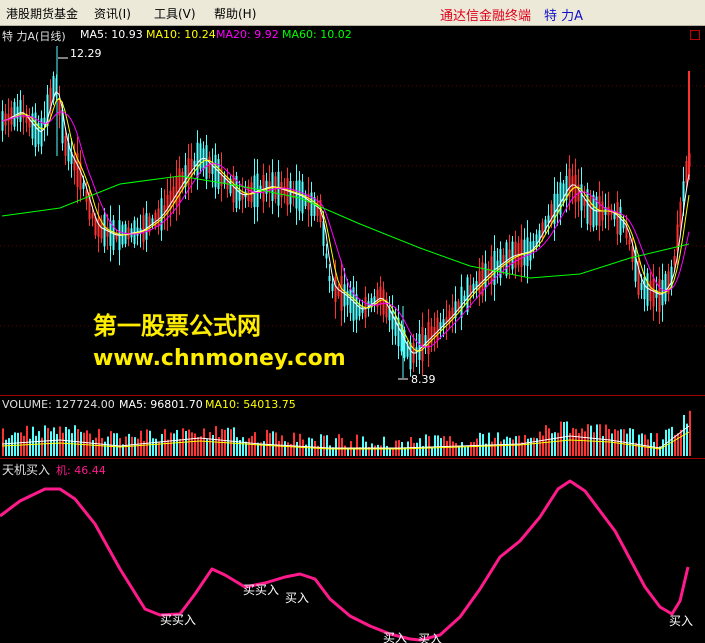  I want to click on menu-hk-futures-funds: 港股期货基金, so click(42, 13).